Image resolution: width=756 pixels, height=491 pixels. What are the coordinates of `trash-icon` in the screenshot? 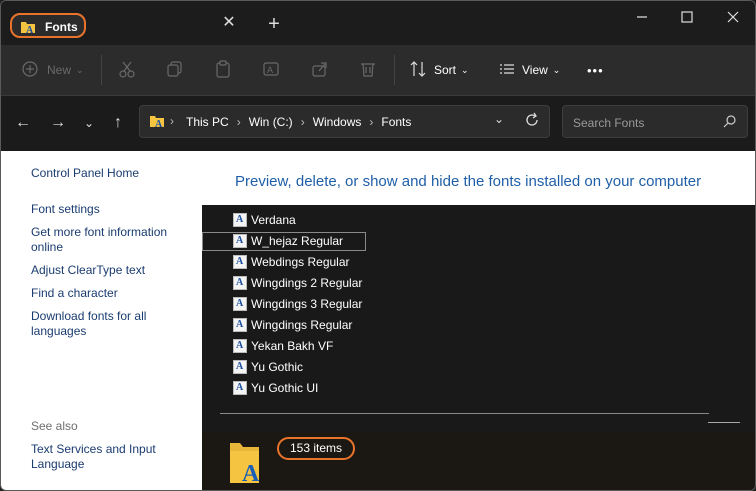 It's located at (368, 70).